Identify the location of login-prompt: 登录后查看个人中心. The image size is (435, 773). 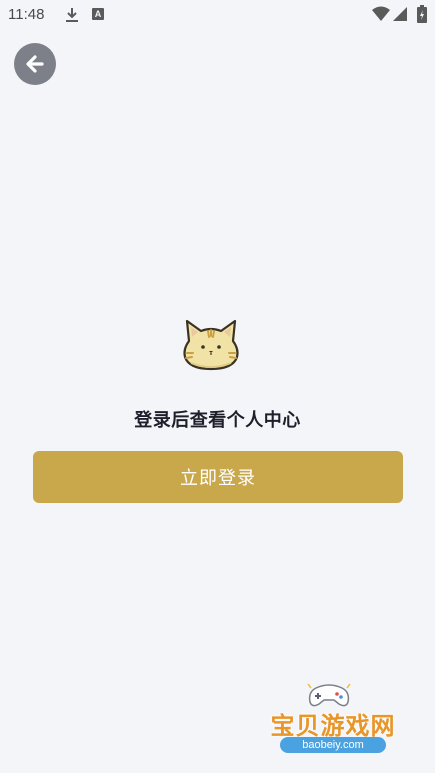
(217, 420).